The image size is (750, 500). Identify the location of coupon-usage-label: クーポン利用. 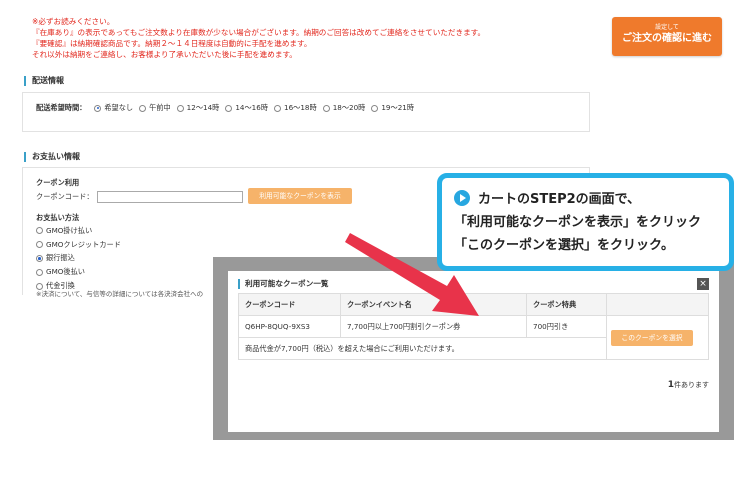
(58, 182).